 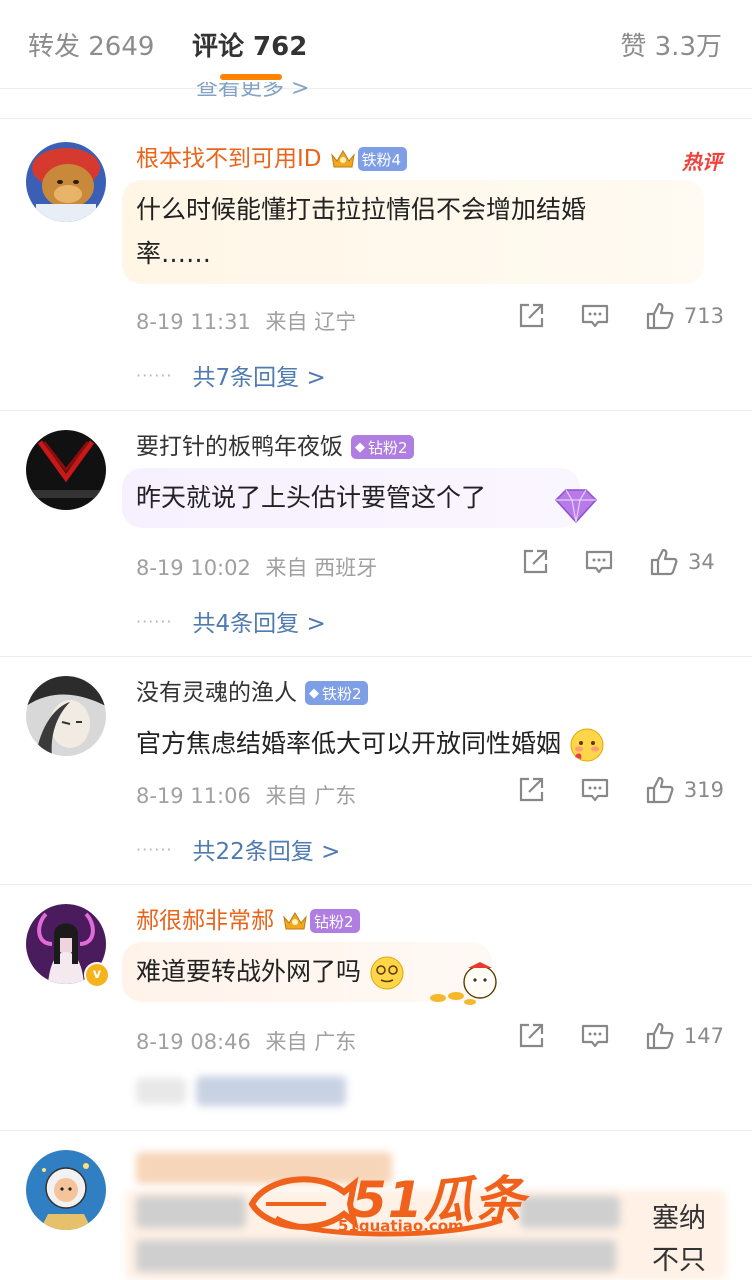 I want to click on comment-header: 根本找不到可用ID 铁粉4, so click(x=272, y=159).